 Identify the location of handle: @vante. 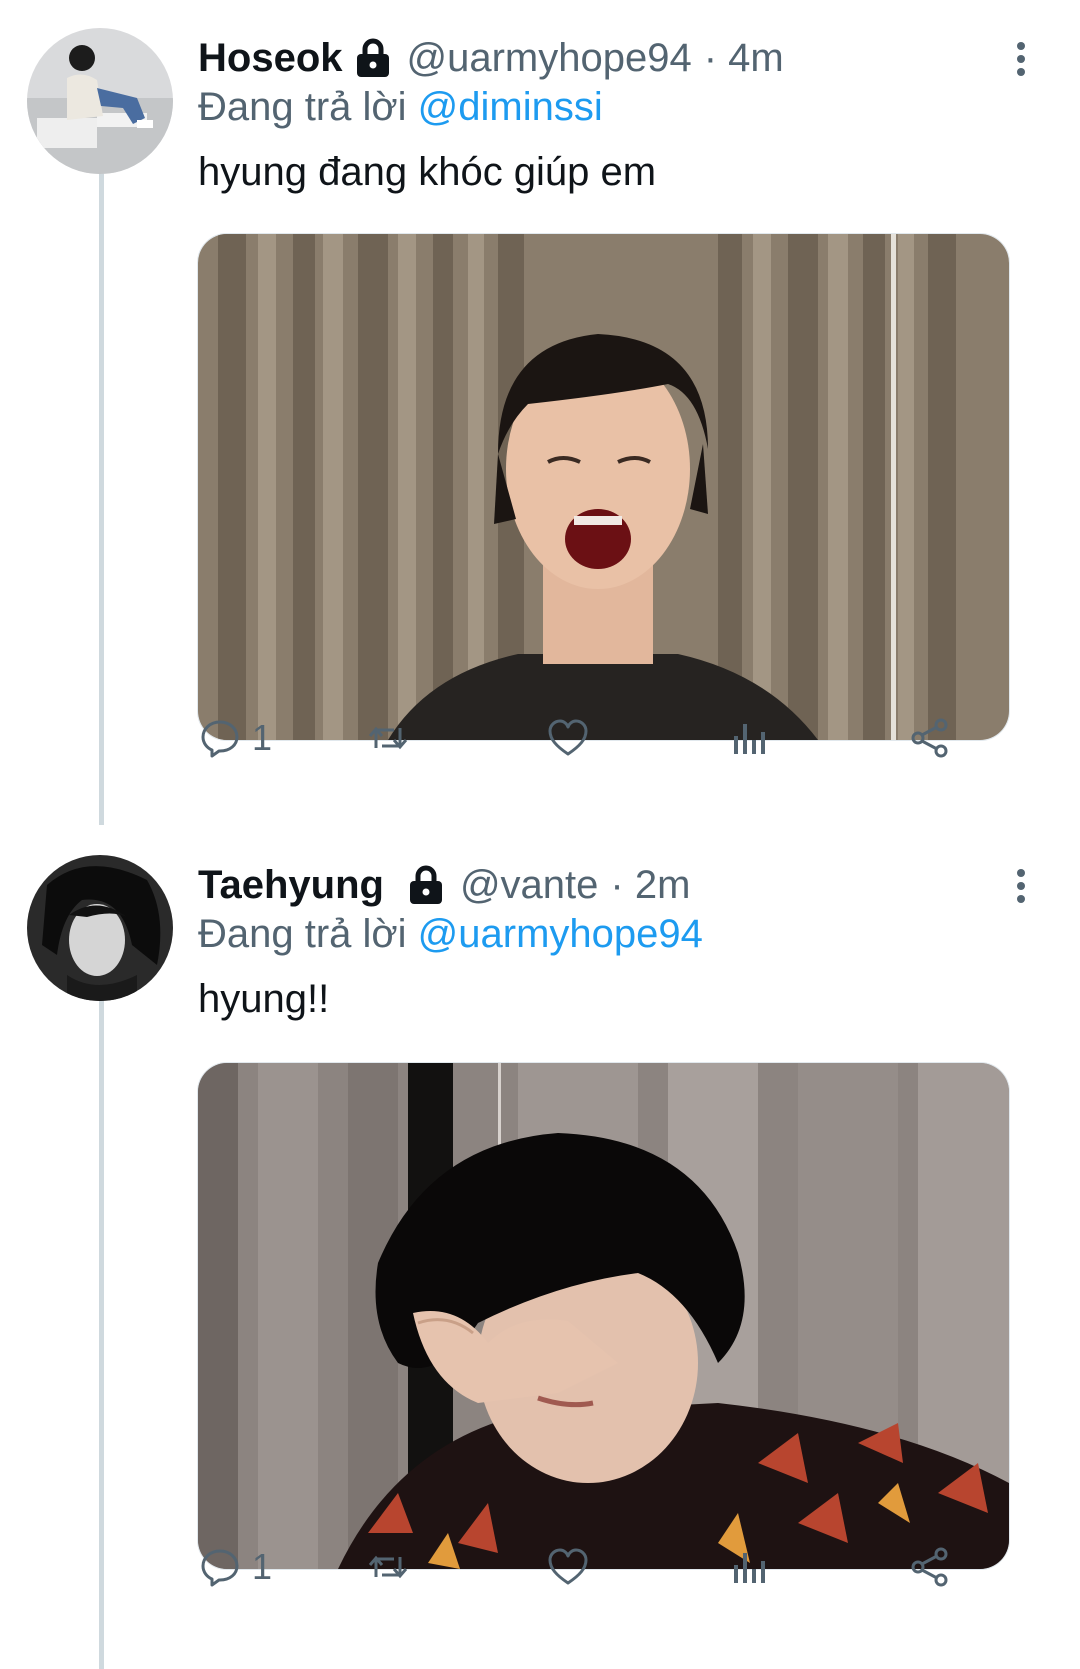
(529, 885).